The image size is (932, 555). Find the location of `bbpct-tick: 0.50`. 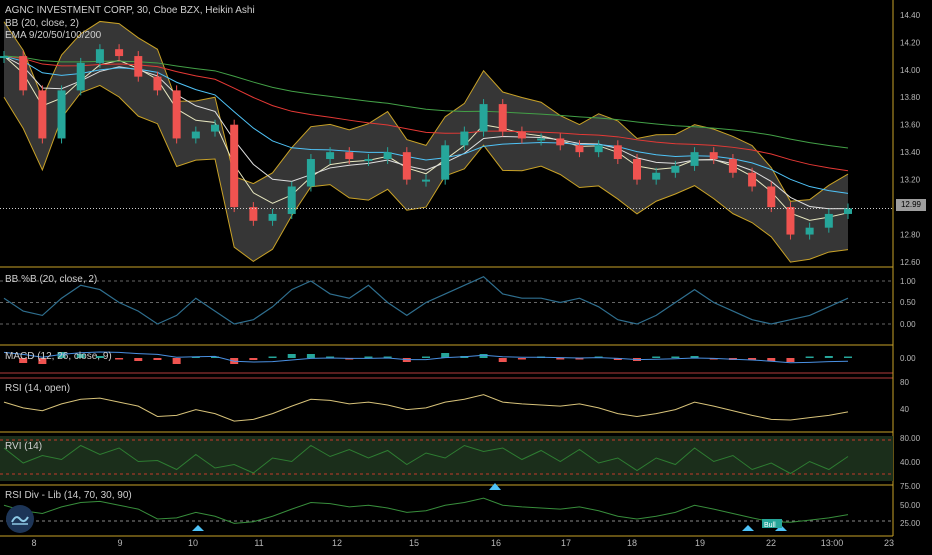

bbpct-tick: 0.50 is located at coordinates (908, 302).